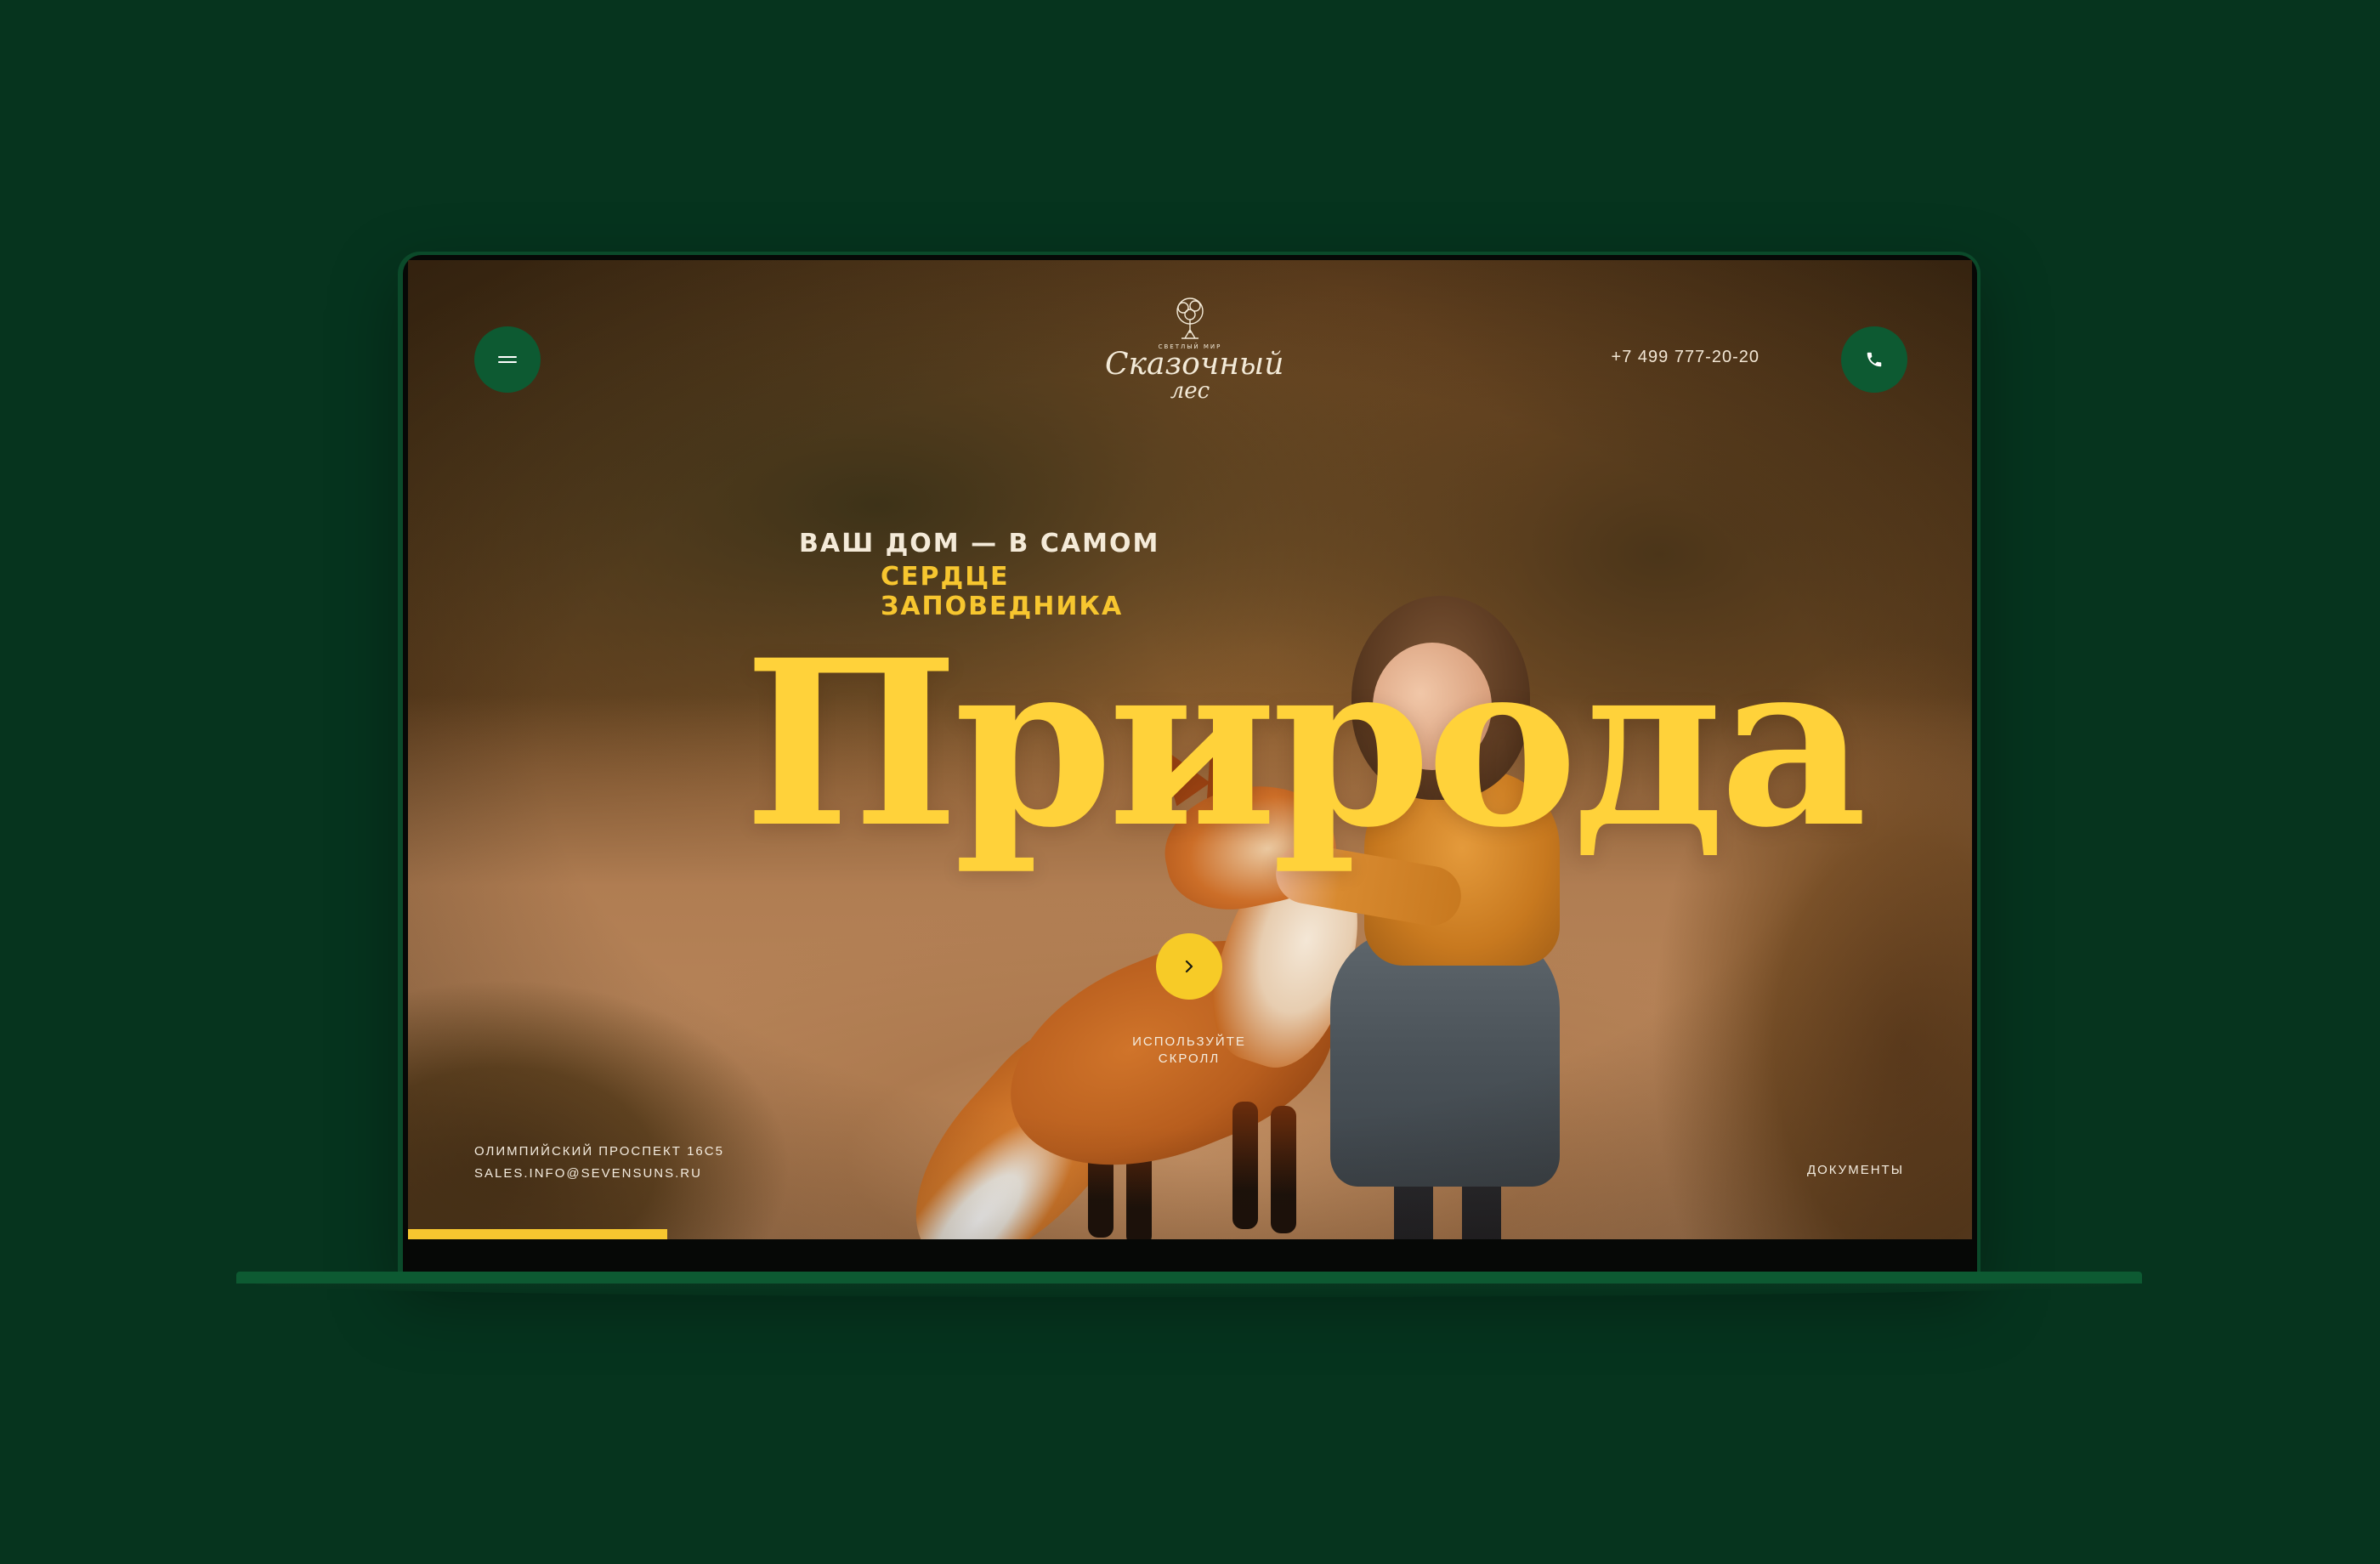 Image resolution: width=2380 pixels, height=1564 pixels. I want to click on scroll-progress-fill, so click(538, 1234).